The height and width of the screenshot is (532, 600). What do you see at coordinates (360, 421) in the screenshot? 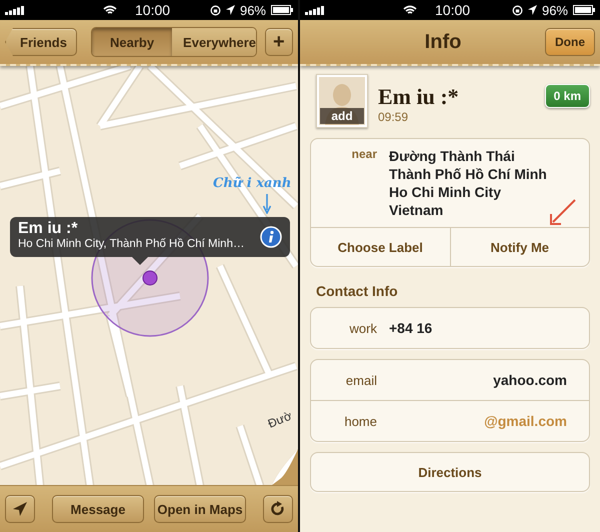
I see `field-label: home` at bounding box center [360, 421].